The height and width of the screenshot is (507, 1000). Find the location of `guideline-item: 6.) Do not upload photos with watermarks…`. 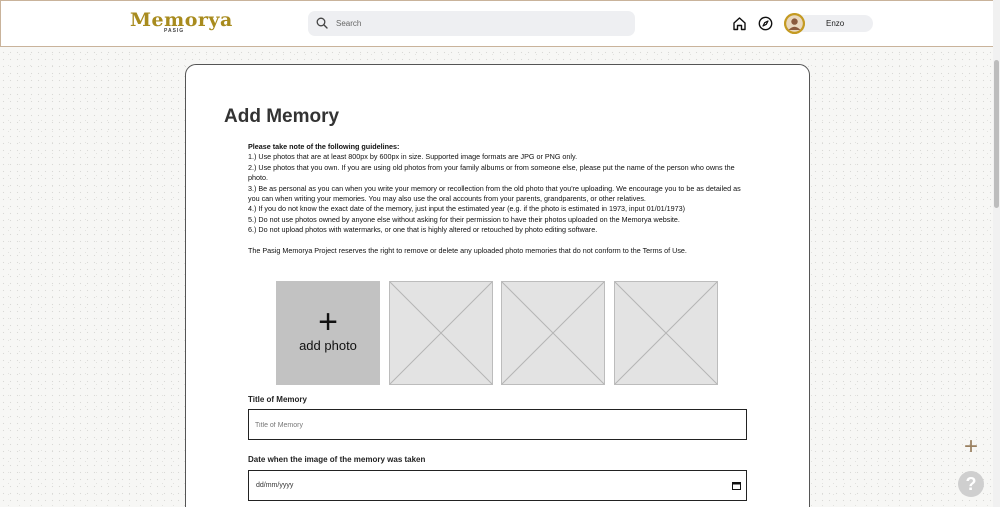

guideline-item: 6.) Do not upload photos with watermarks… is located at coordinates (423, 230).